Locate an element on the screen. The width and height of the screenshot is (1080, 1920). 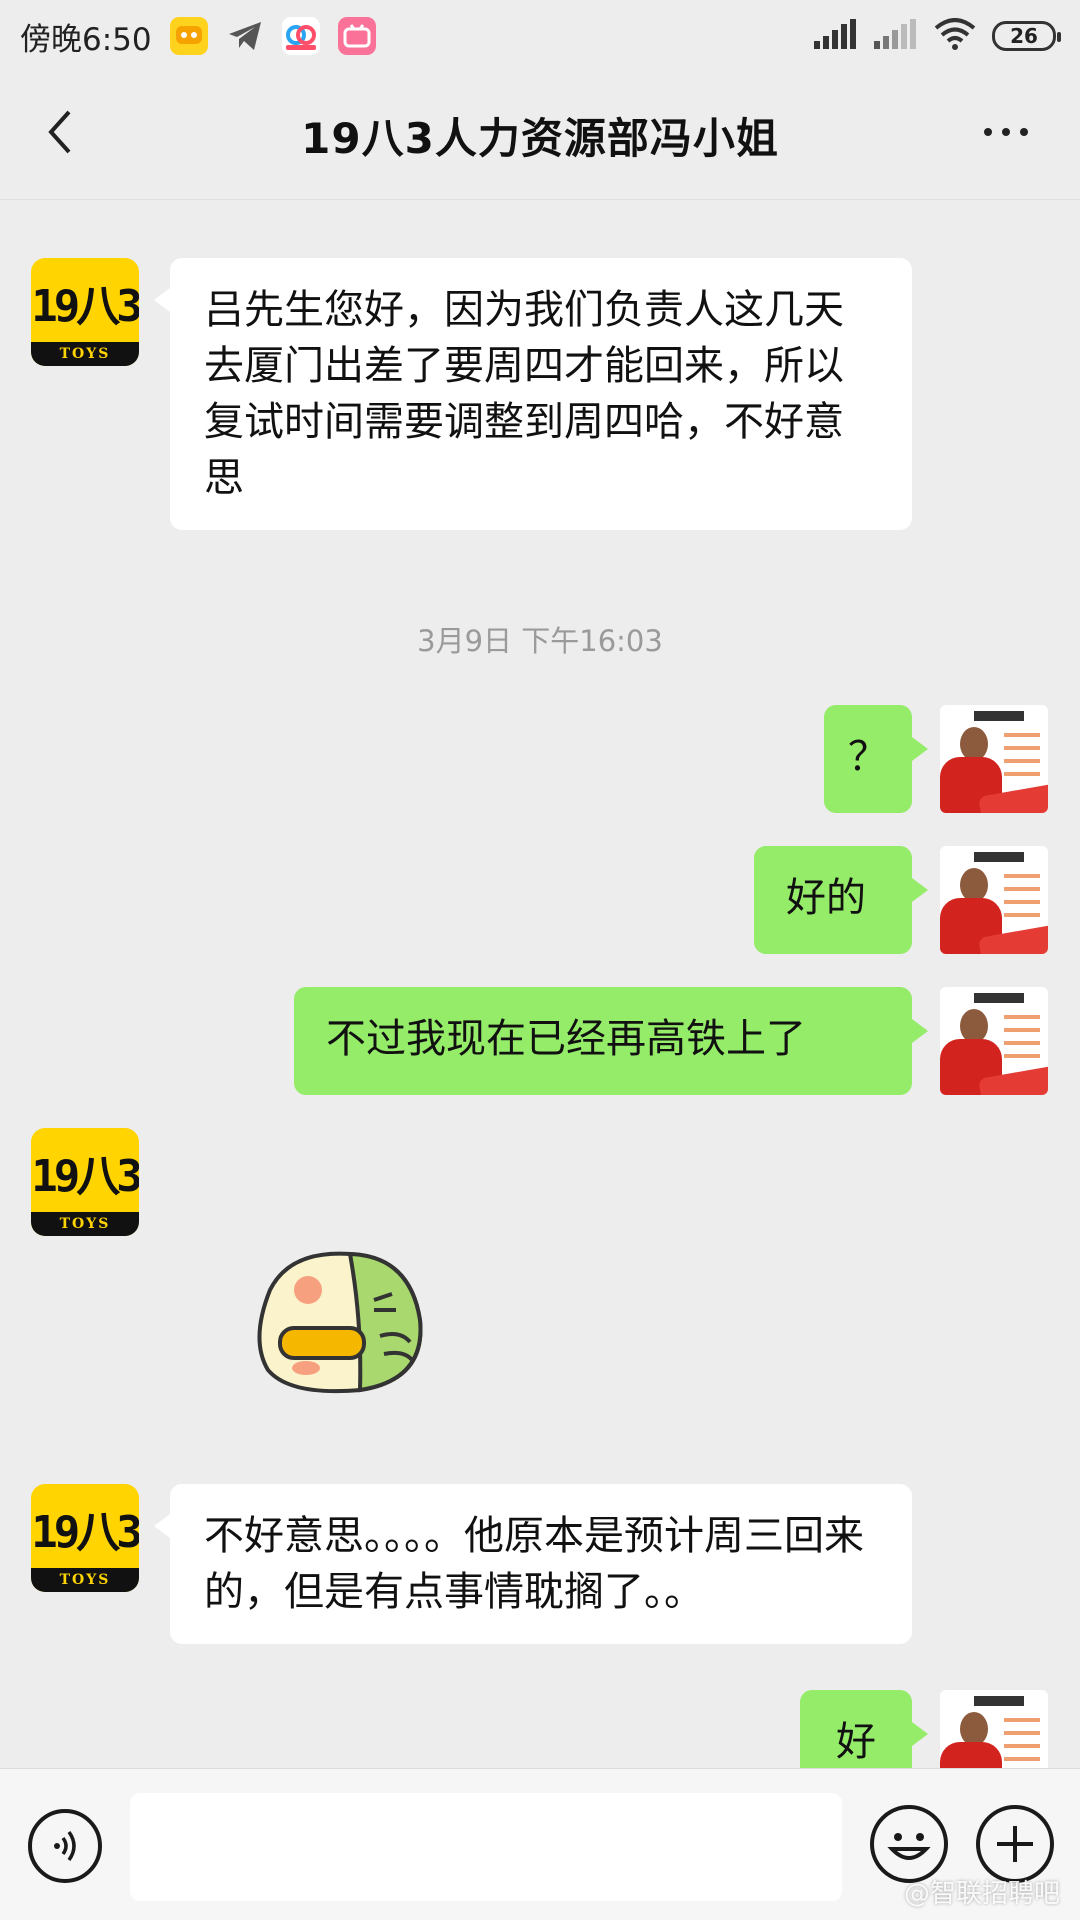
message-bubble-sent: 好 is located at coordinates (864, 1729).